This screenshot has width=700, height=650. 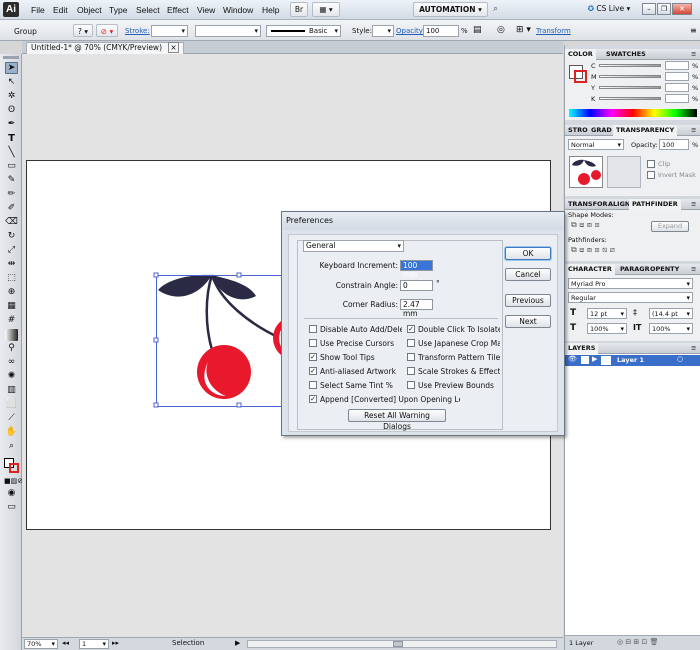 What do you see at coordinates (411, 385) in the screenshot?
I see `preview-bounds-checkbox` at bounding box center [411, 385].